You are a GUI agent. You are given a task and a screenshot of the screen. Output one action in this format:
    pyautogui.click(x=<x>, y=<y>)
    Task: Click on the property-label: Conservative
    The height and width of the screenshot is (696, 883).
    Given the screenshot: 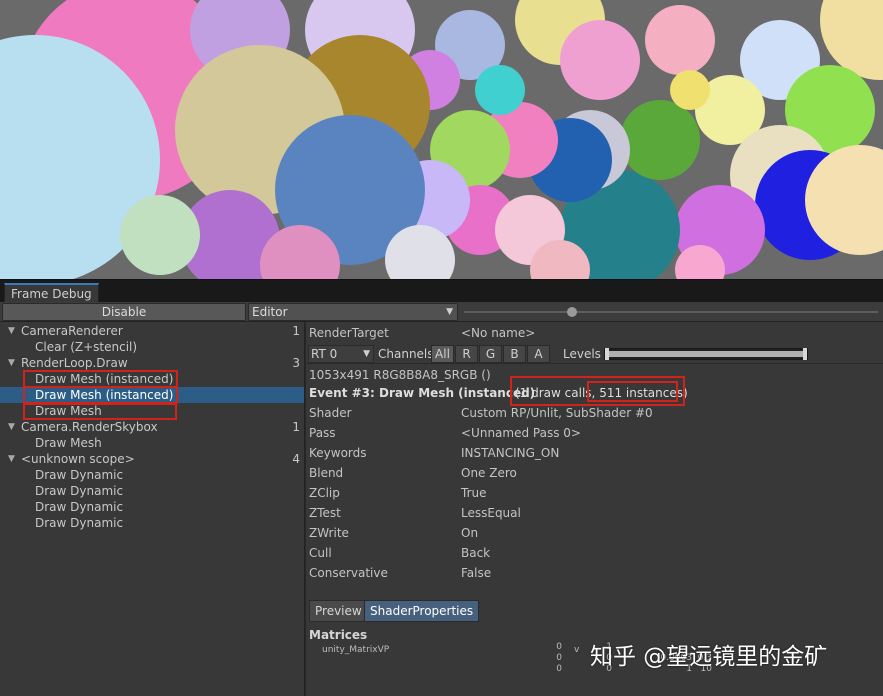 What is the action you would take?
    pyautogui.click(x=348, y=573)
    